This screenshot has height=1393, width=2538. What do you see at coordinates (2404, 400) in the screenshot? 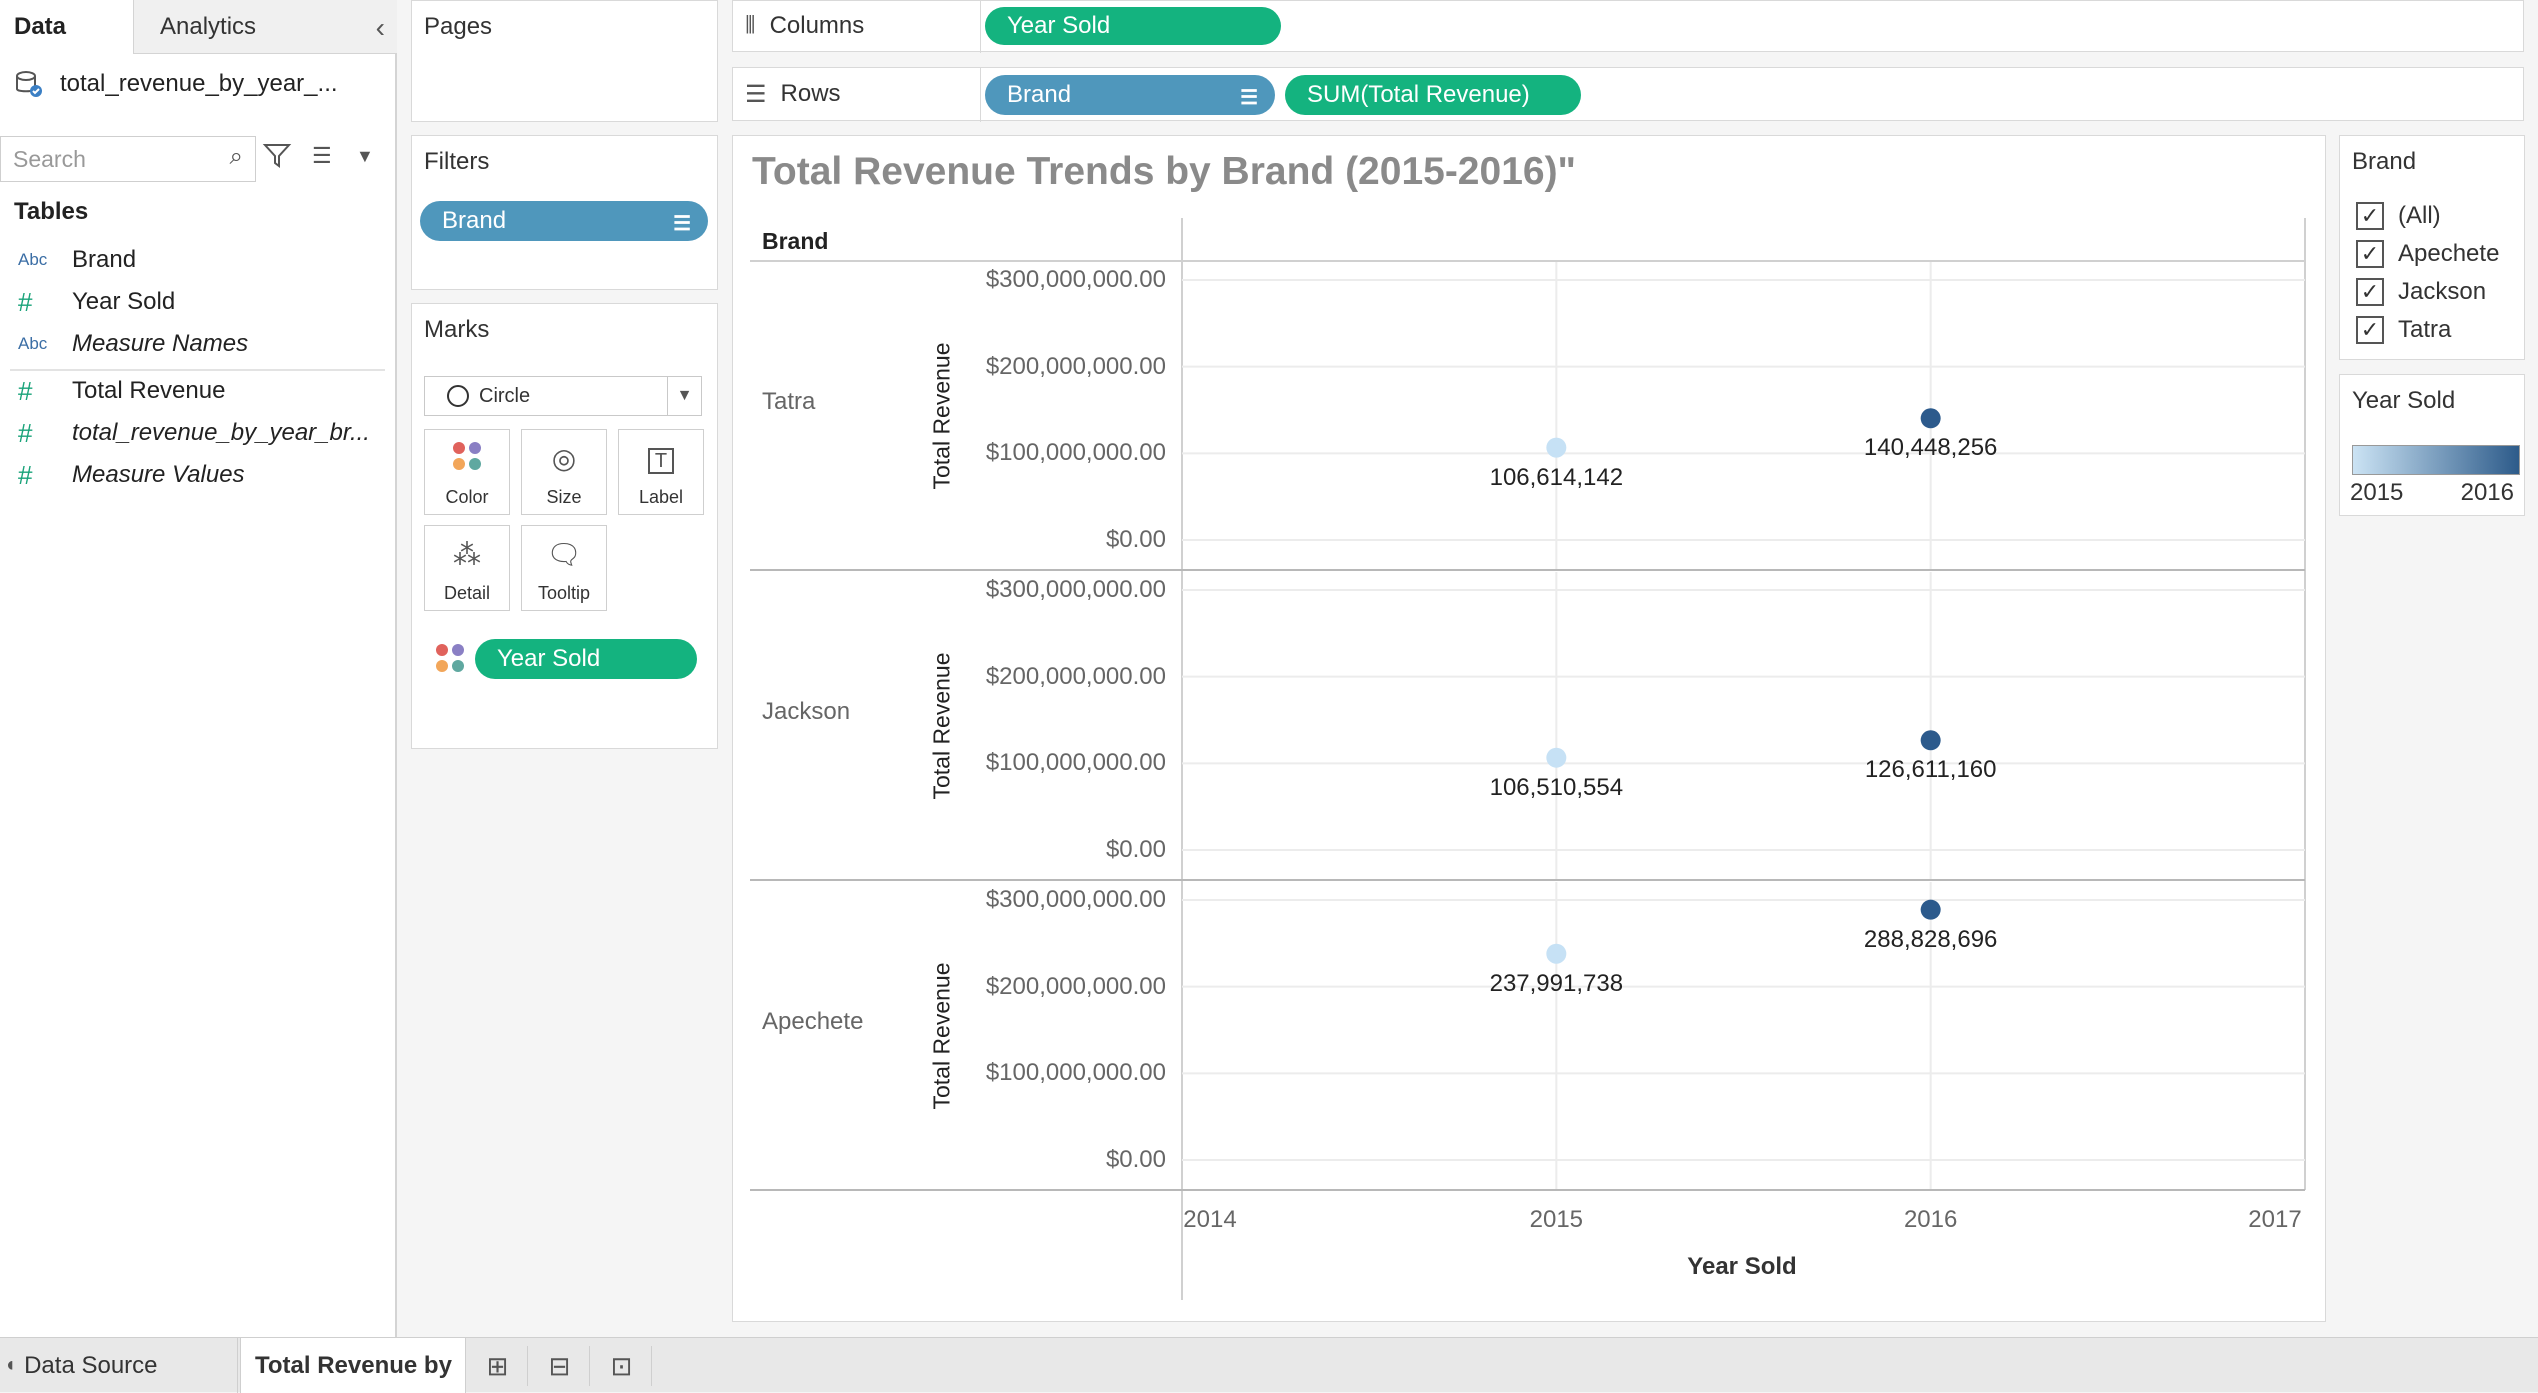
I see `year-legend-title: Year Sold` at bounding box center [2404, 400].